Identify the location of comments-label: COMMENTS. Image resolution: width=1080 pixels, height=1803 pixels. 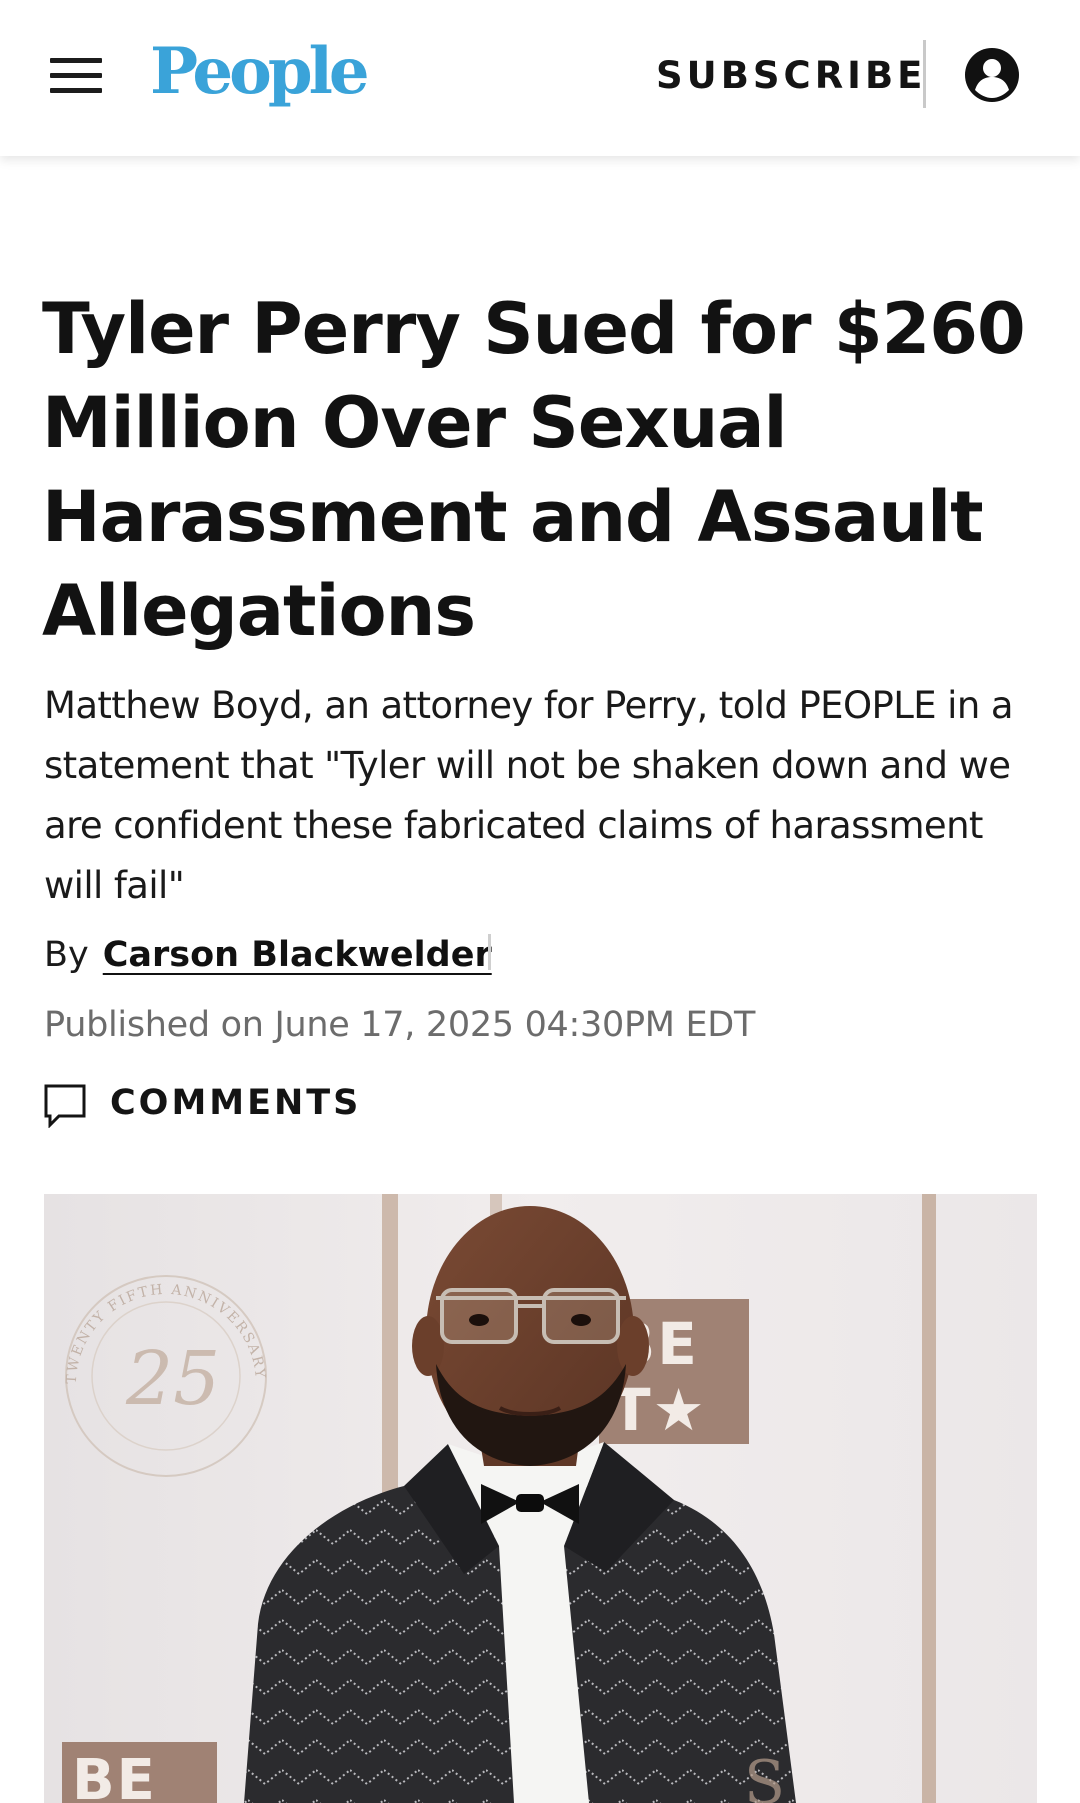
(236, 1103).